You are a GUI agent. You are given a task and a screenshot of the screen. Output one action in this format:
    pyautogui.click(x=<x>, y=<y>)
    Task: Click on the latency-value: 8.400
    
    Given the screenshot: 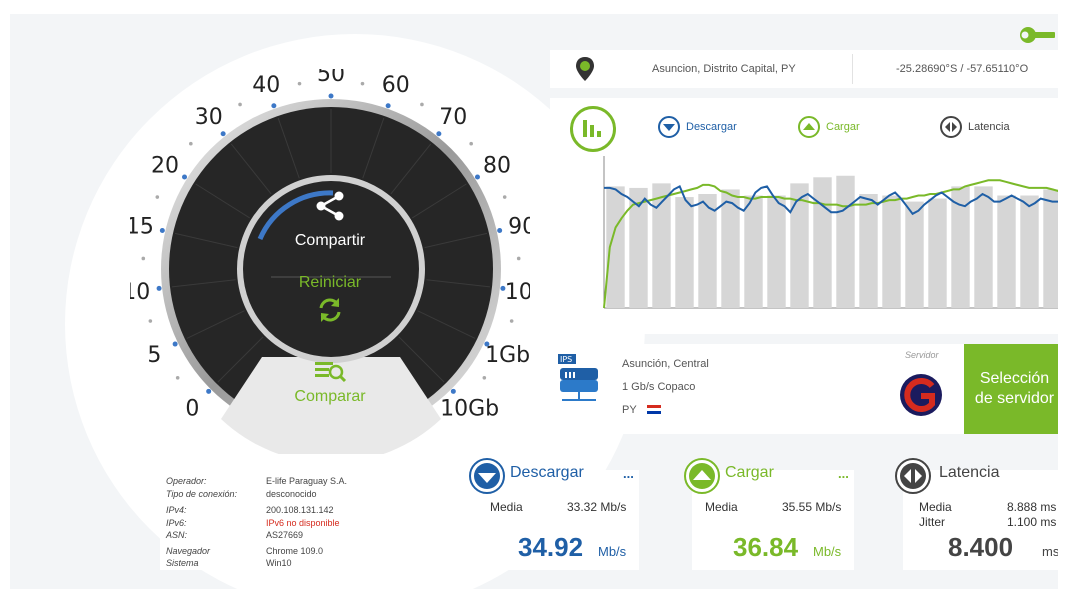 What is the action you would take?
    pyautogui.click(x=981, y=547)
    